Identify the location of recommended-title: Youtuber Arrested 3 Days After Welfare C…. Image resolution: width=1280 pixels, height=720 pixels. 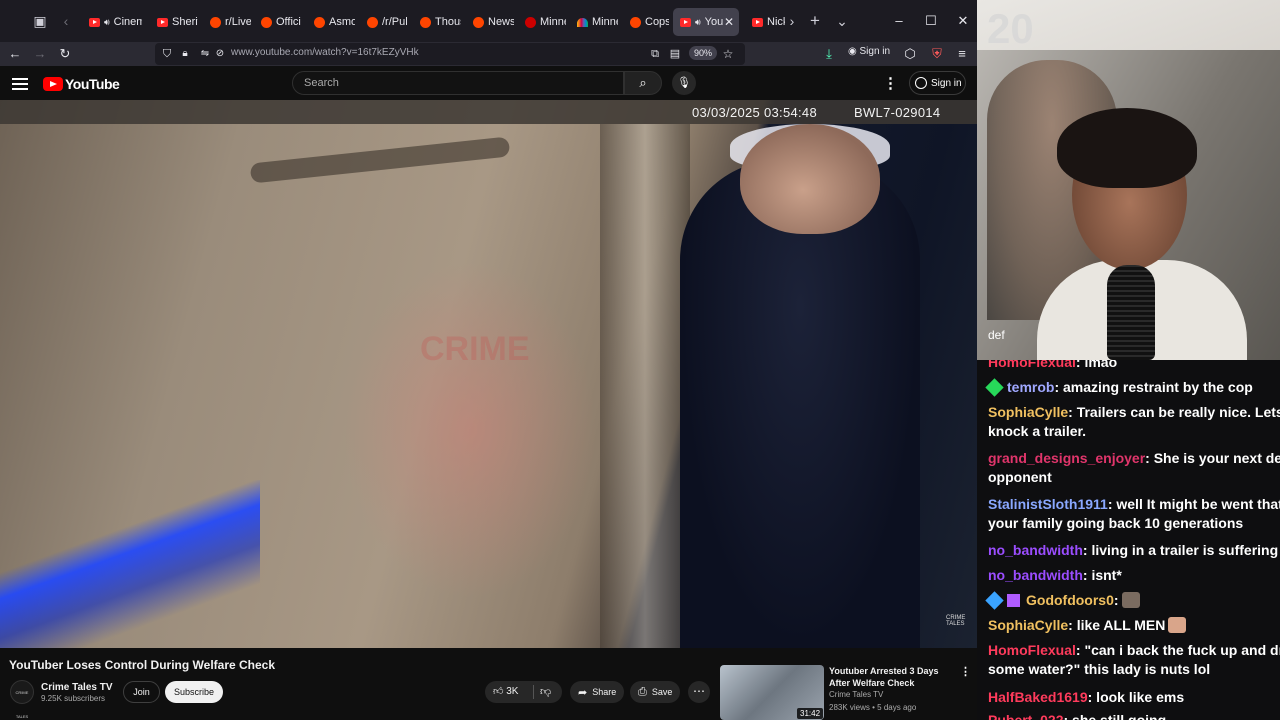
(894, 677).